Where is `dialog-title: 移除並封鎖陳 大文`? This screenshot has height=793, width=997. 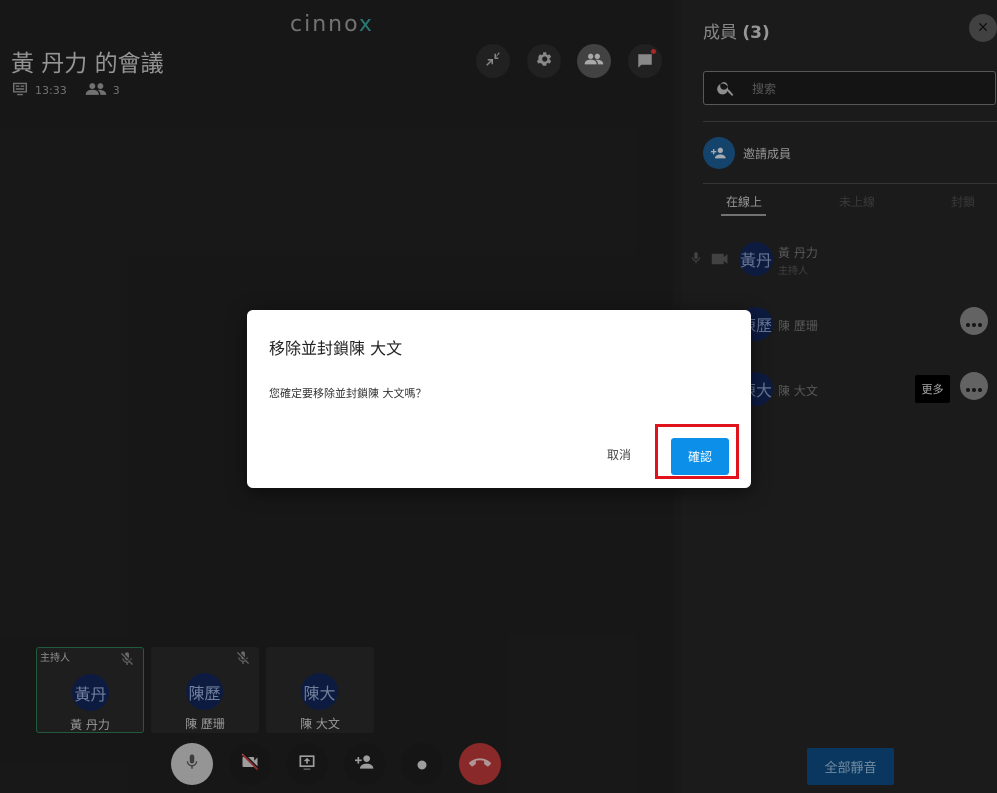 dialog-title: 移除並封鎖陳 大文 is located at coordinates (336, 348).